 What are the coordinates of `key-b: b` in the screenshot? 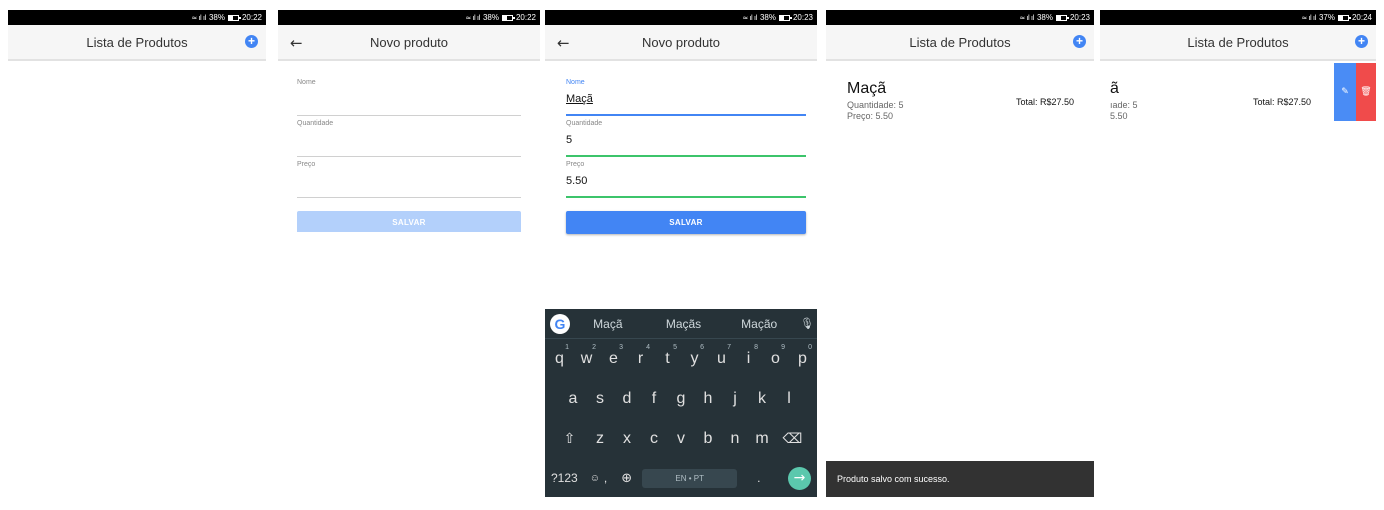 It's located at (708, 439).